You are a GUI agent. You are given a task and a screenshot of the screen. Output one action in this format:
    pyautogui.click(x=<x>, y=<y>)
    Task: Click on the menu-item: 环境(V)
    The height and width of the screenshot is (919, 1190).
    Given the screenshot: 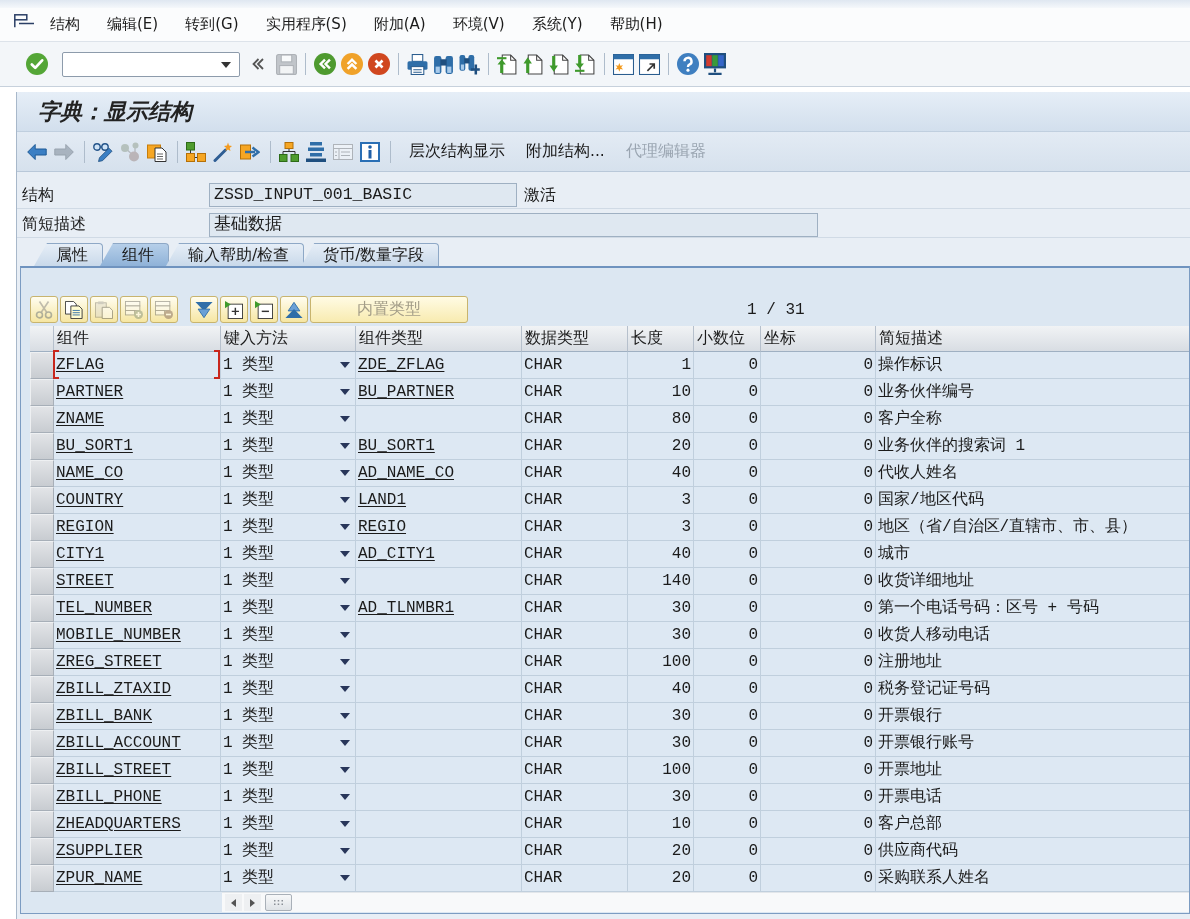 What is the action you would take?
    pyautogui.click(x=478, y=24)
    